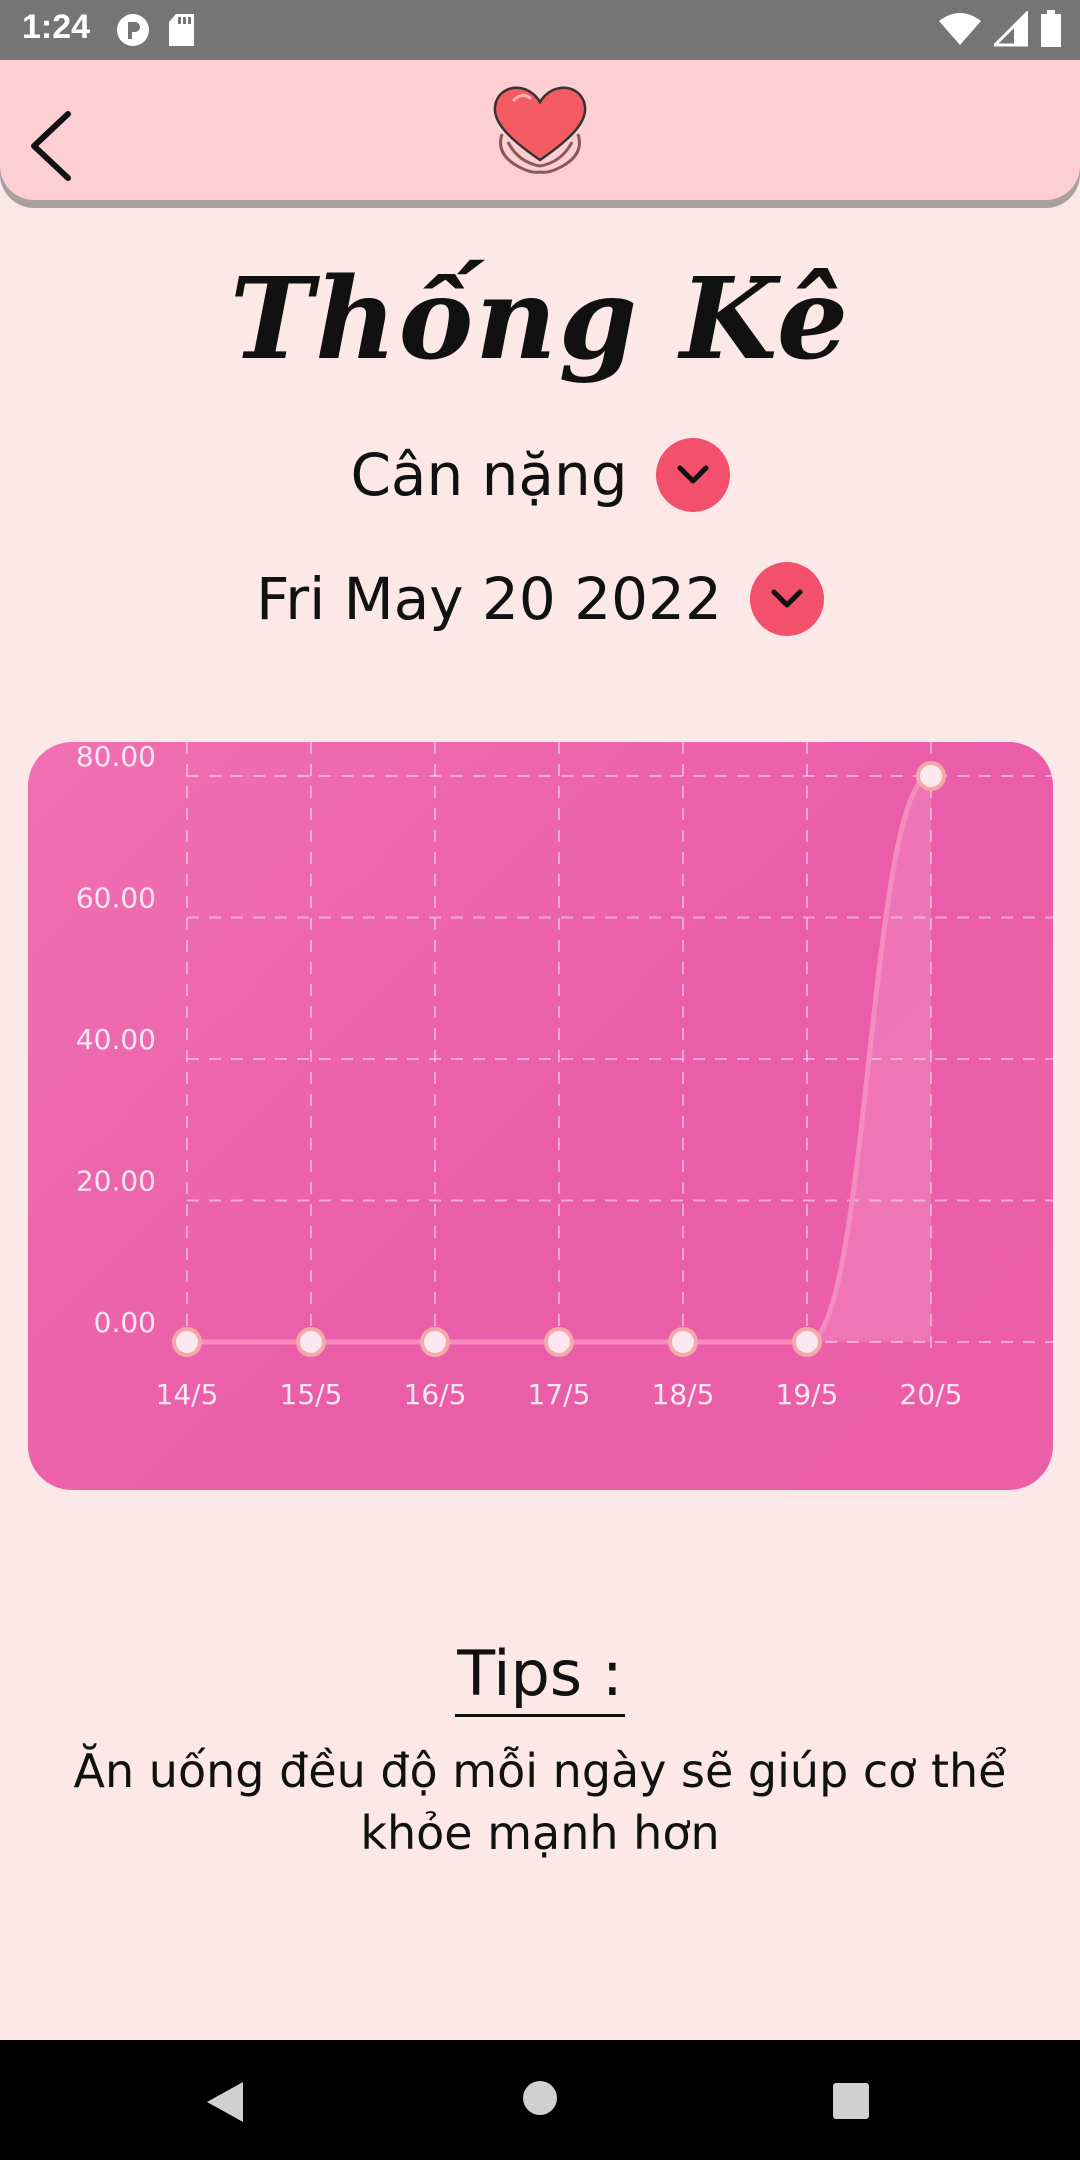 This screenshot has width=1080, height=2160. I want to click on back-triangle-icon, so click(225, 2102).